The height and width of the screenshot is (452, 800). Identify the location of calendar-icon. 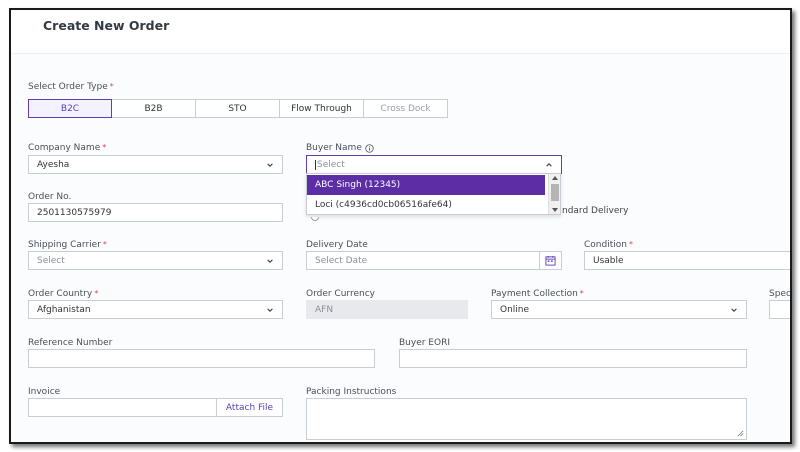
(550, 260).